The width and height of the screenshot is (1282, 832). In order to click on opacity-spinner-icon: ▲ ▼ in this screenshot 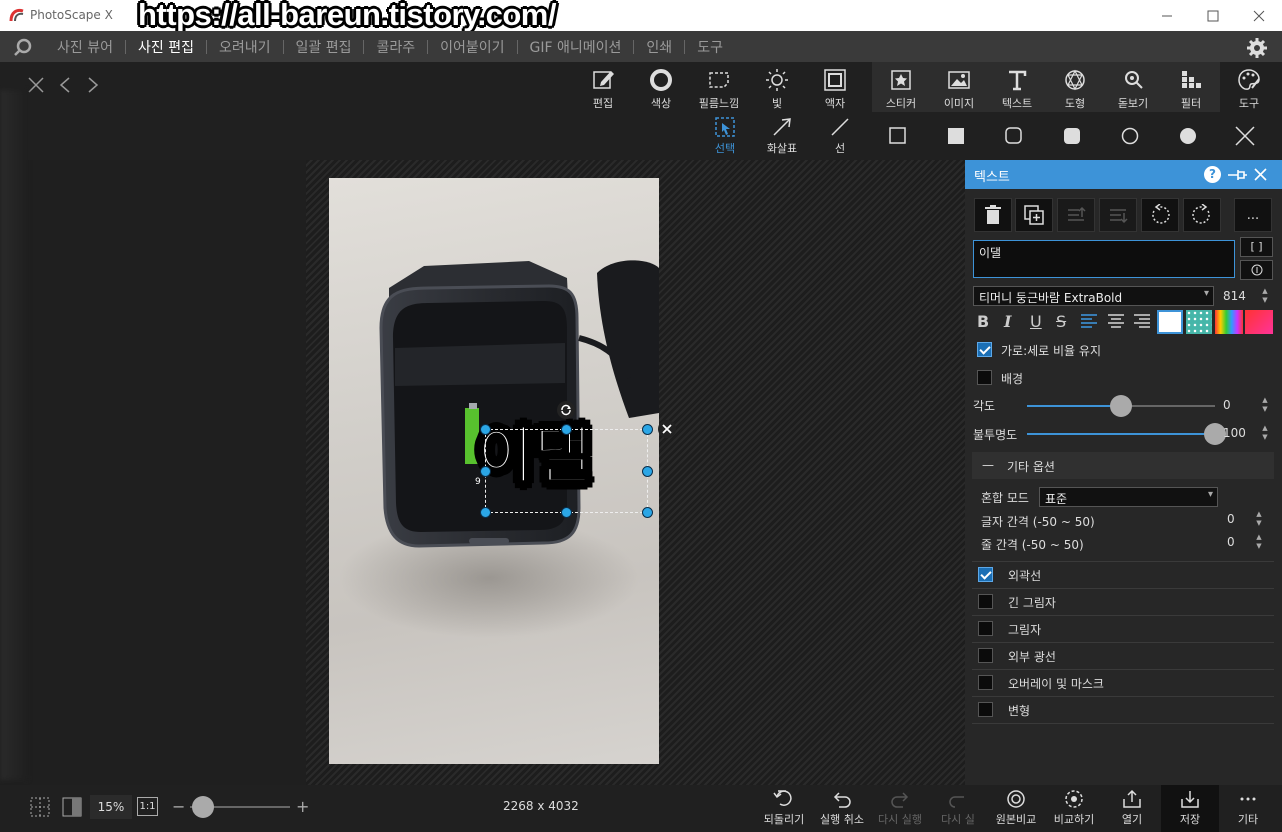, I will do `click(1265, 433)`.